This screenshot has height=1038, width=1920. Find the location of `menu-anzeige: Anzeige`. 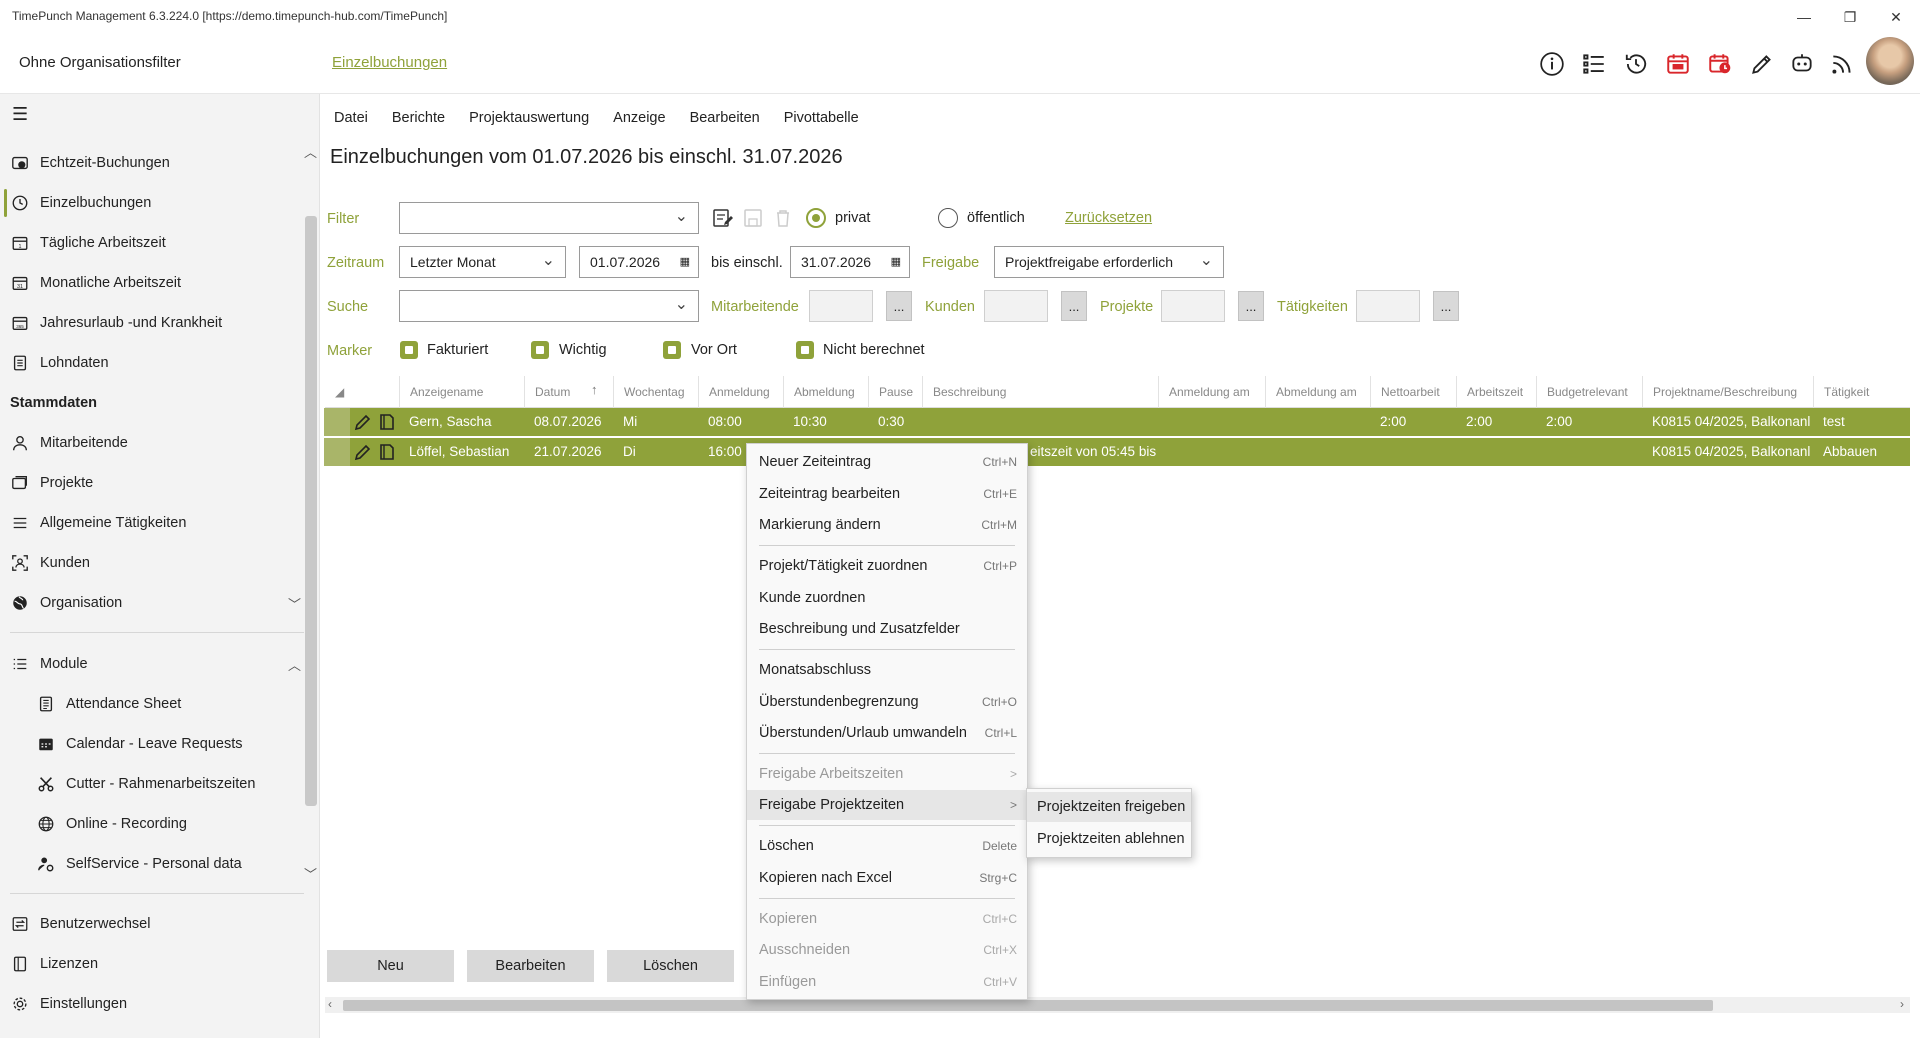

menu-anzeige: Anzeige is located at coordinates (639, 118).